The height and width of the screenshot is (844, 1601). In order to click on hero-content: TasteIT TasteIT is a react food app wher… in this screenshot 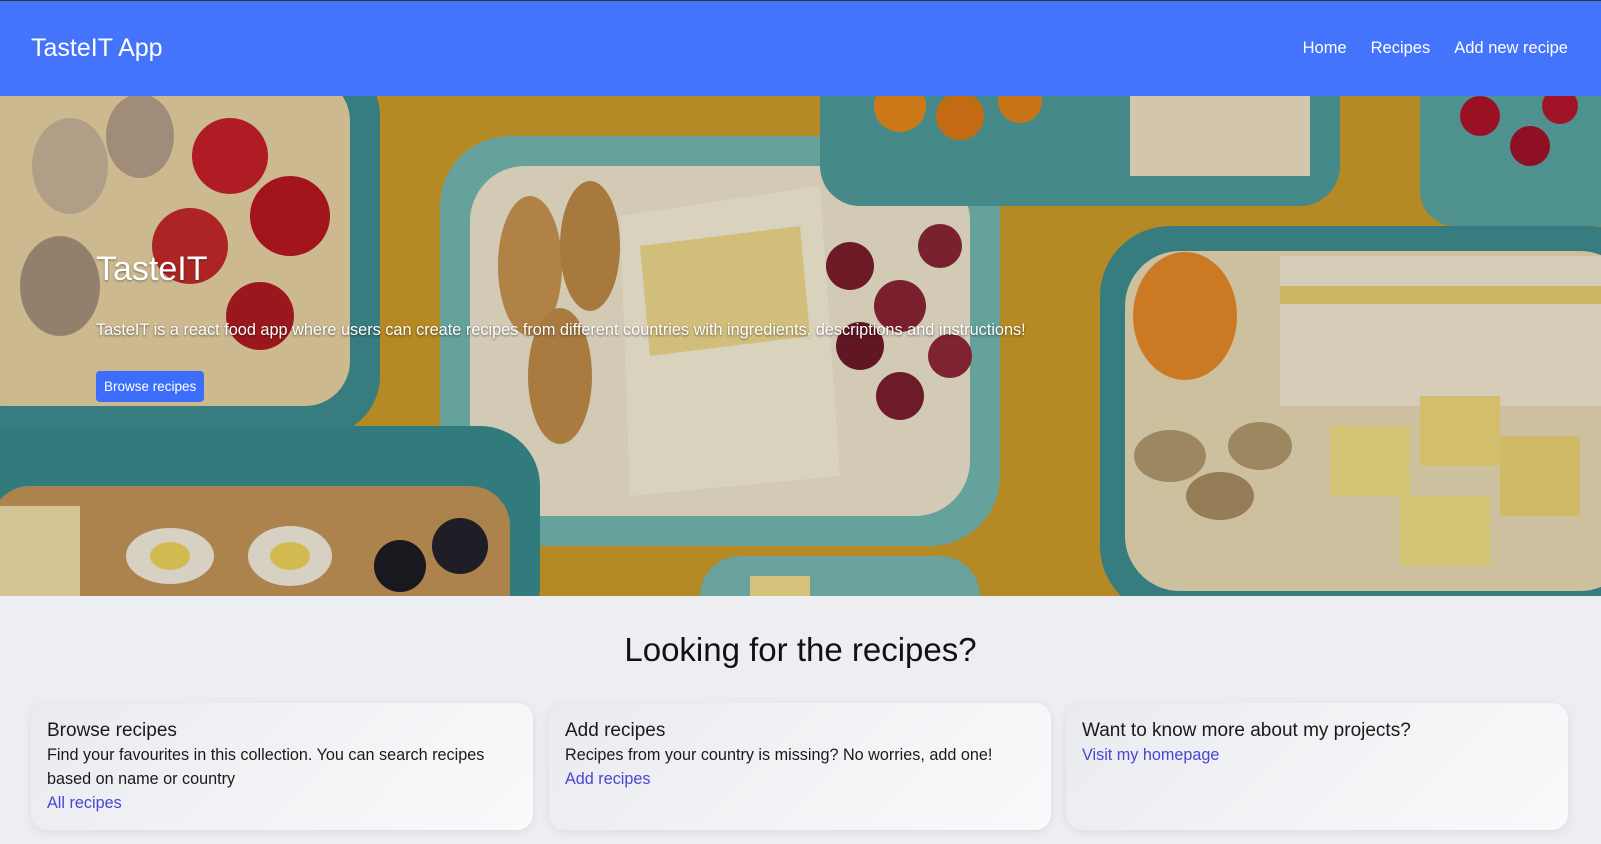, I will do `click(561, 295)`.